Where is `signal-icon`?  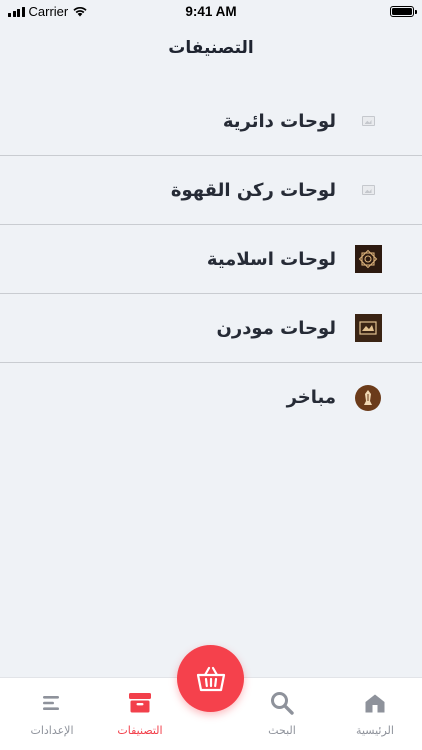
signal-icon is located at coordinates (16, 11).